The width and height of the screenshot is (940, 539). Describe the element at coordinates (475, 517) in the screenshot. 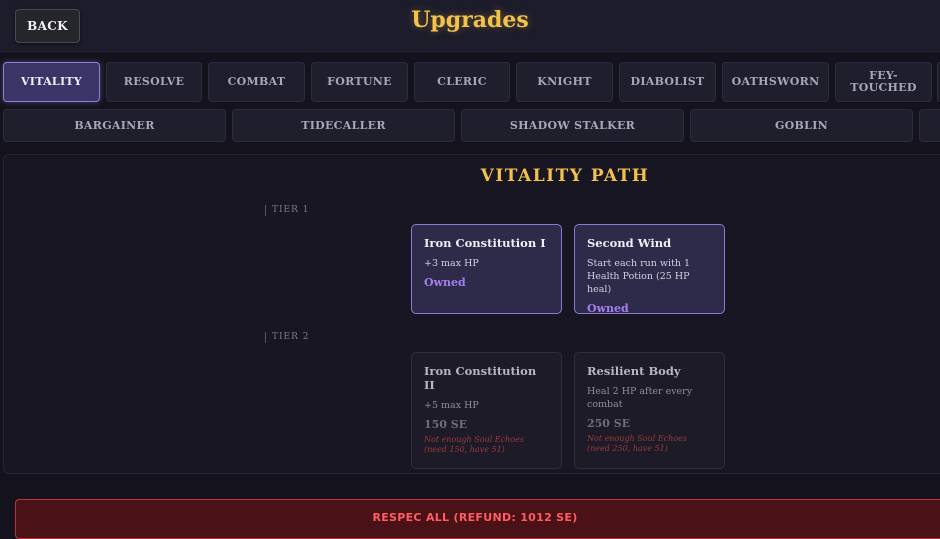

I see `respec-label: RESPEC ALL (REFUND: 1012 SE)` at that location.